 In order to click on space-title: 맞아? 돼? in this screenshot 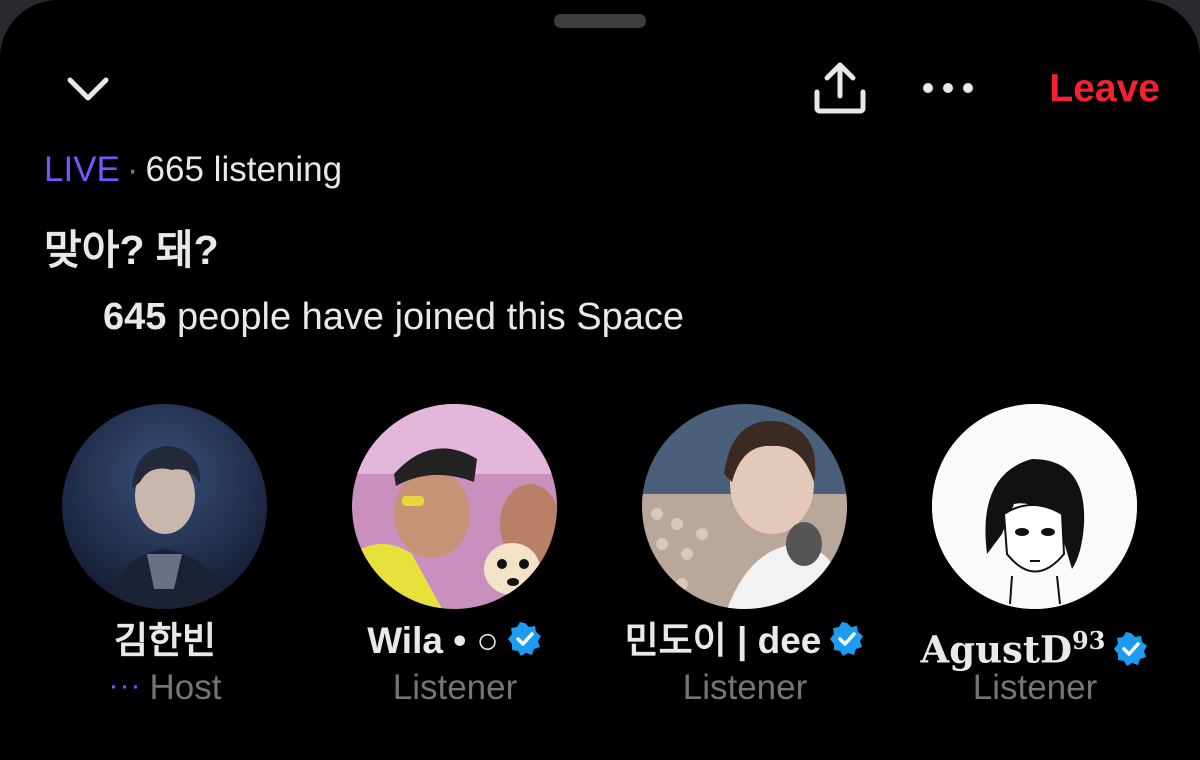, I will do `click(131, 250)`.